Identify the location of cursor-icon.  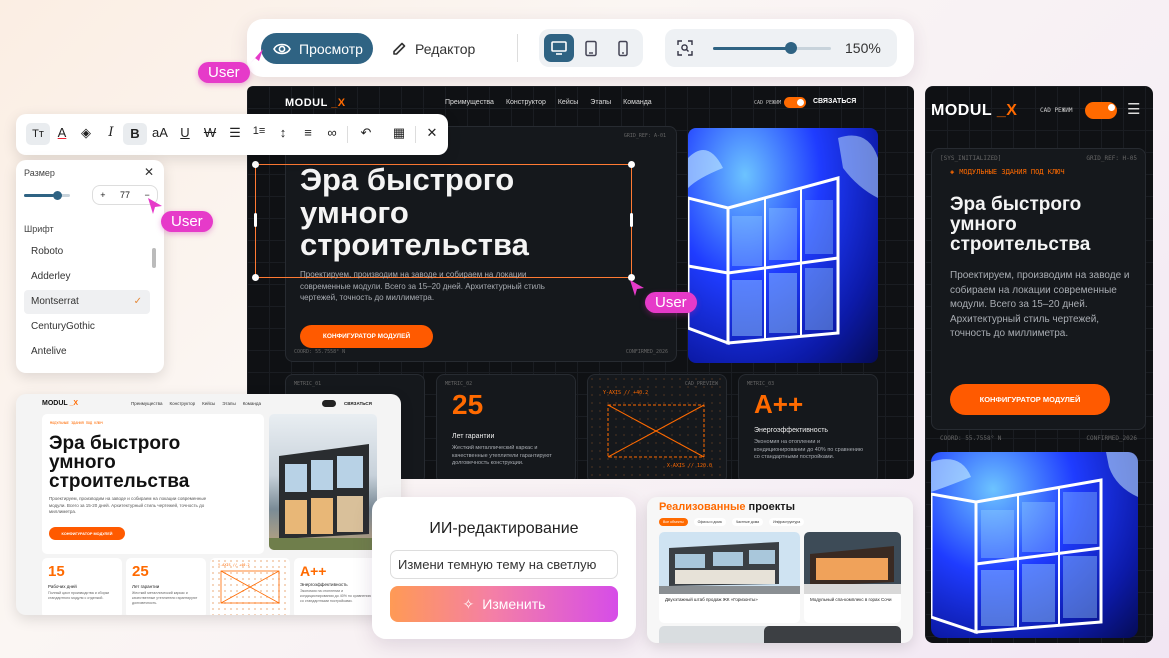
(155, 206).